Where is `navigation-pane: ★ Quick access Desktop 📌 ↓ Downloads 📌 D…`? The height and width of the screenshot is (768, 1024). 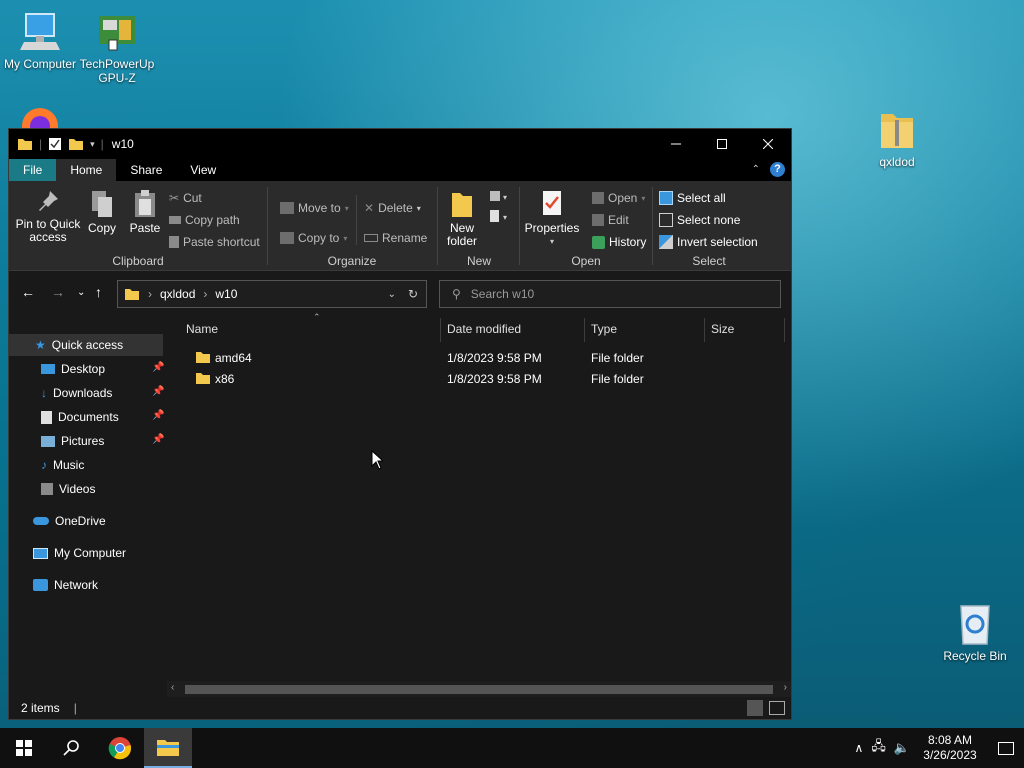 navigation-pane: ★ Quick access Desktop 📌 ↓ Downloads 📌 D… is located at coordinates (87, 505).